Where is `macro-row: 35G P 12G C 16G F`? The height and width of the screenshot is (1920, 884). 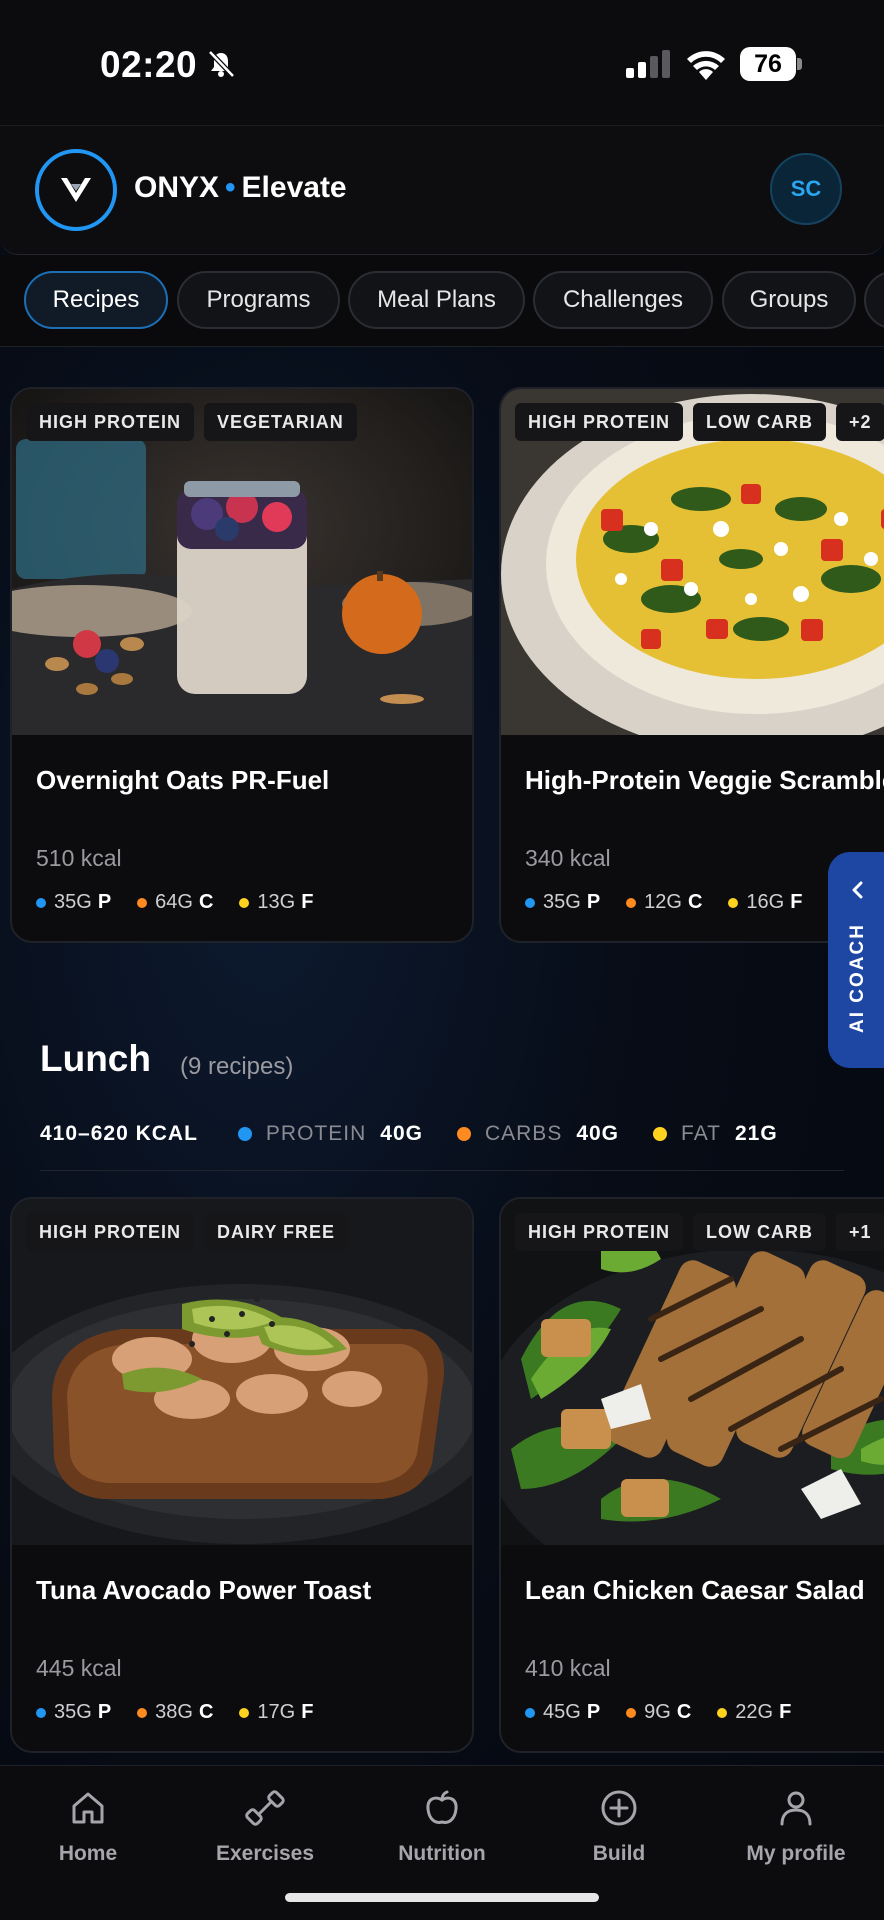 macro-row: 35G P 12G C 16G F is located at coordinates (663, 902).